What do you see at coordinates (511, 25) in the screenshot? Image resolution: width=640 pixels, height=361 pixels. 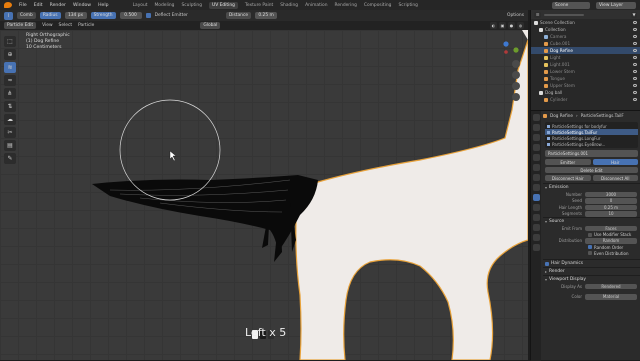 I see `solid-shading-icon: ●` at bounding box center [511, 25].